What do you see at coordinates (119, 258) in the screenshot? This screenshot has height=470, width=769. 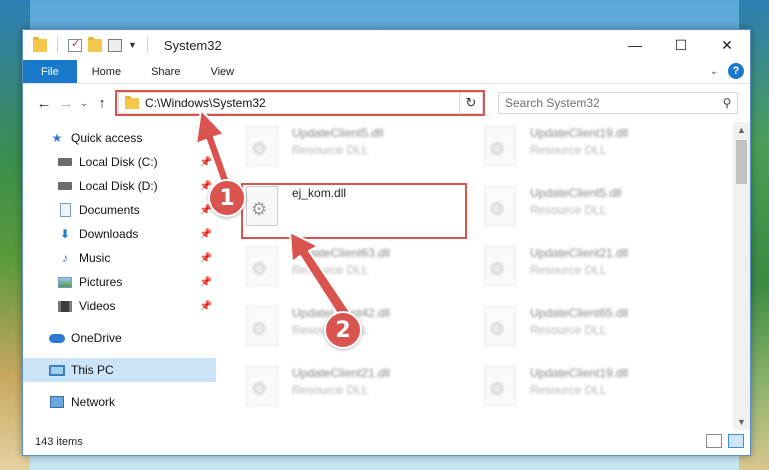 I see `sidebar-item-music: ♪ Music 📌` at bounding box center [119, 258].